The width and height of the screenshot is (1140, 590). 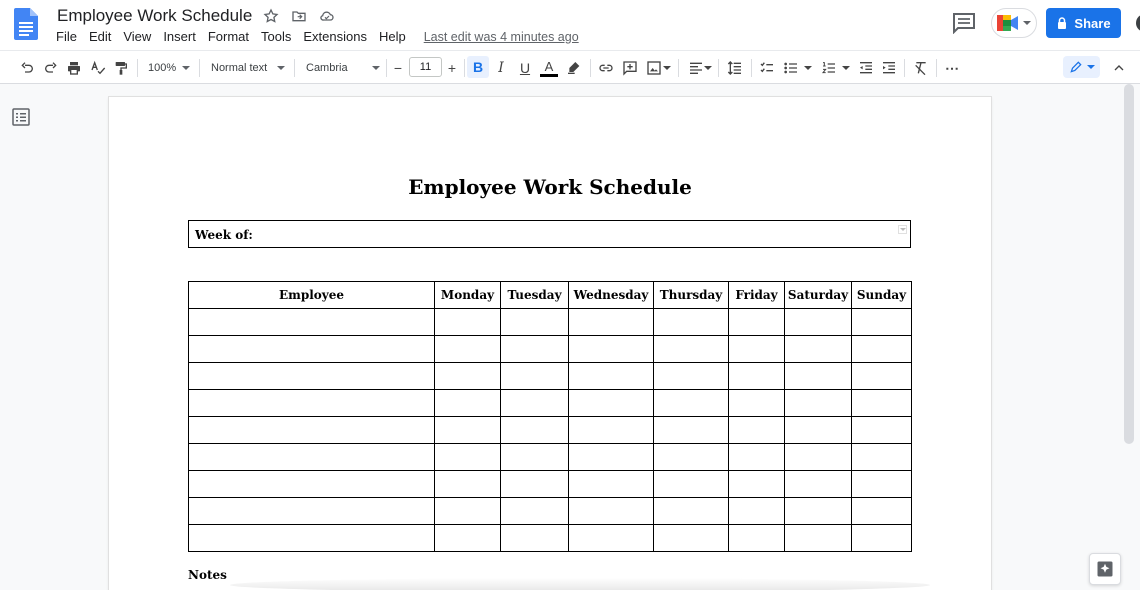 What do you see at coordinates (342, 68) in the screenshot?
I see `font-family-select: Cambria` at bounding box center [342, 68].